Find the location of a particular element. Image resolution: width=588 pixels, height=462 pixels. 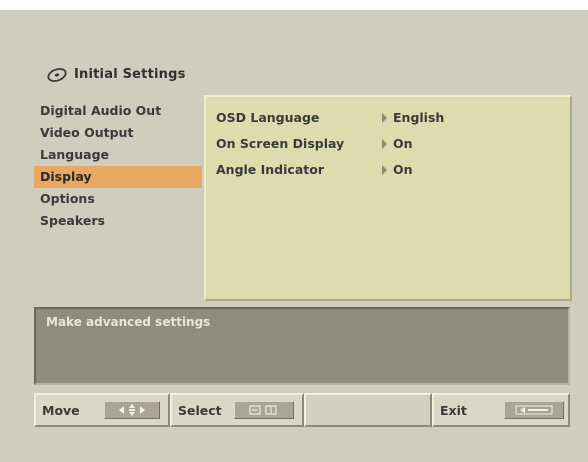

setting-name: Angle Indicator is located at coordinates (270, 169).